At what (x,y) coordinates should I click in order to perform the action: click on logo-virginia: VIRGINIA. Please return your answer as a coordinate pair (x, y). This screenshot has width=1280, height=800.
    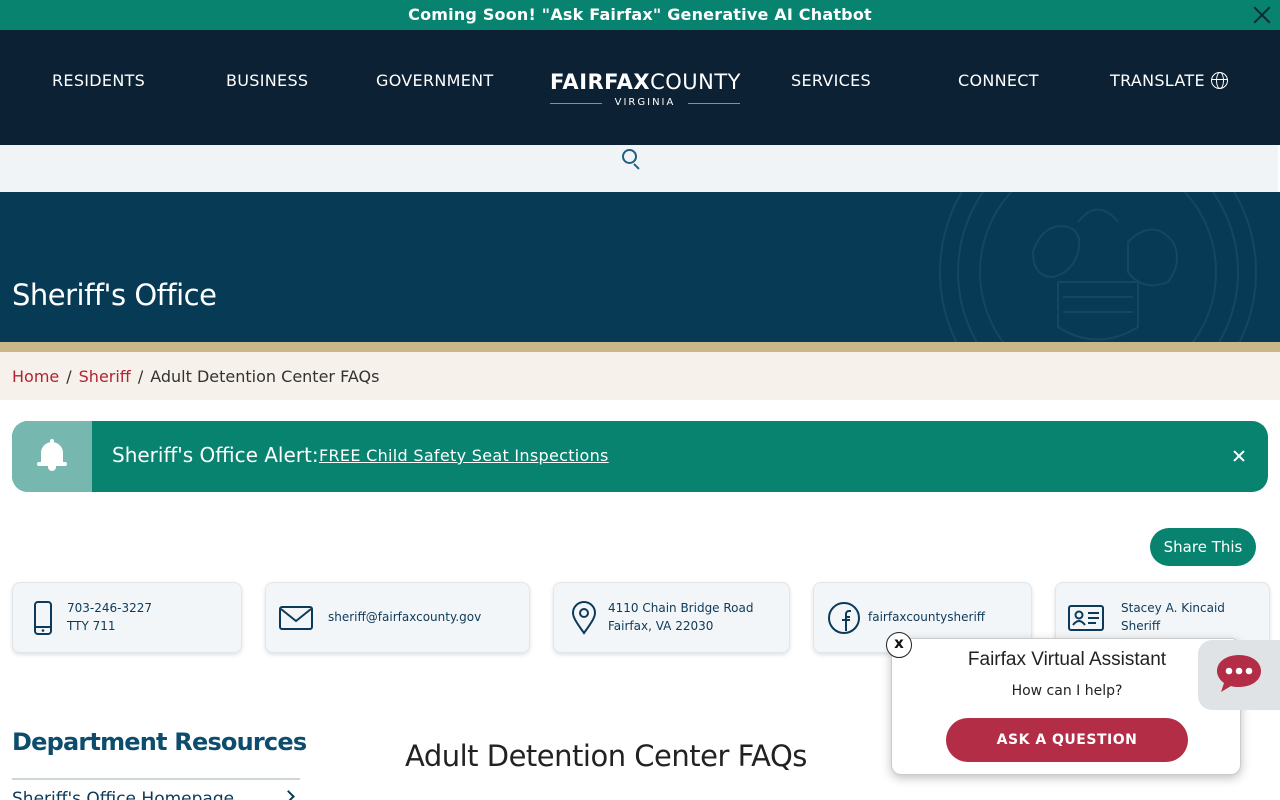
    Looking at the image, I should click on (645, 102).